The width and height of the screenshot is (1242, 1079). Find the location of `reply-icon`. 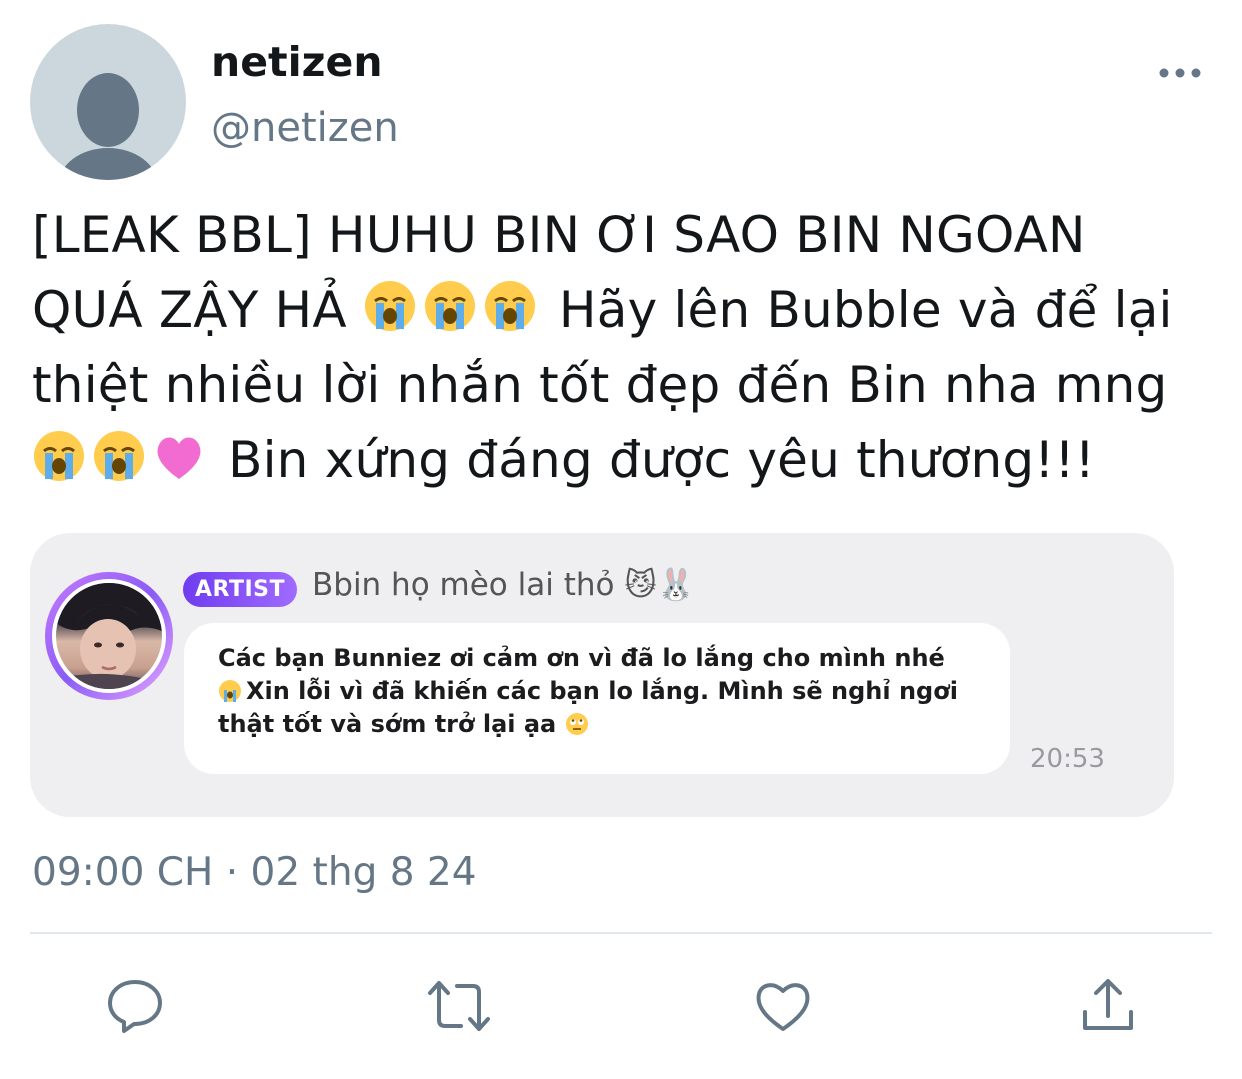

reply-icon is located at coordinates (135, 1006).